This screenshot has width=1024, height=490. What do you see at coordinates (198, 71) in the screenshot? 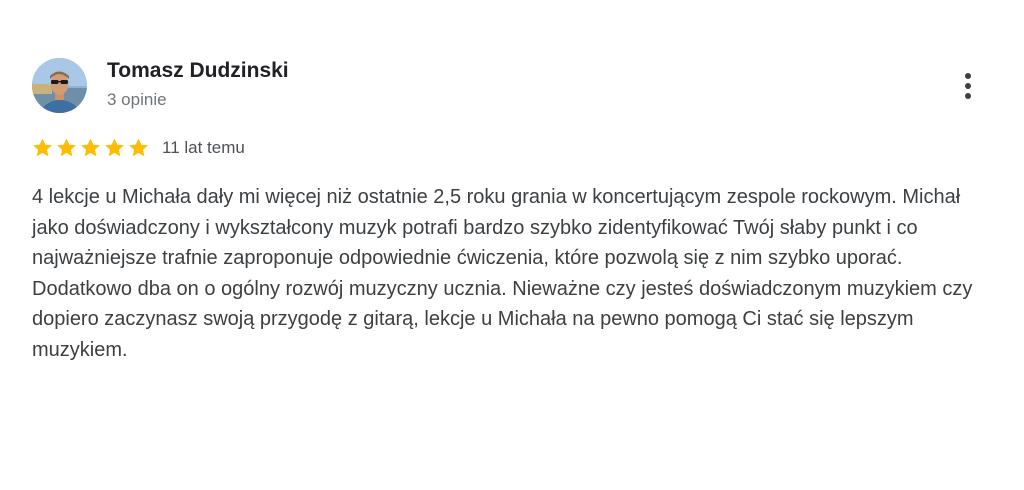
I see `reviewer-name: Tomasz Dudzinski` at bounding box center [198, 71].